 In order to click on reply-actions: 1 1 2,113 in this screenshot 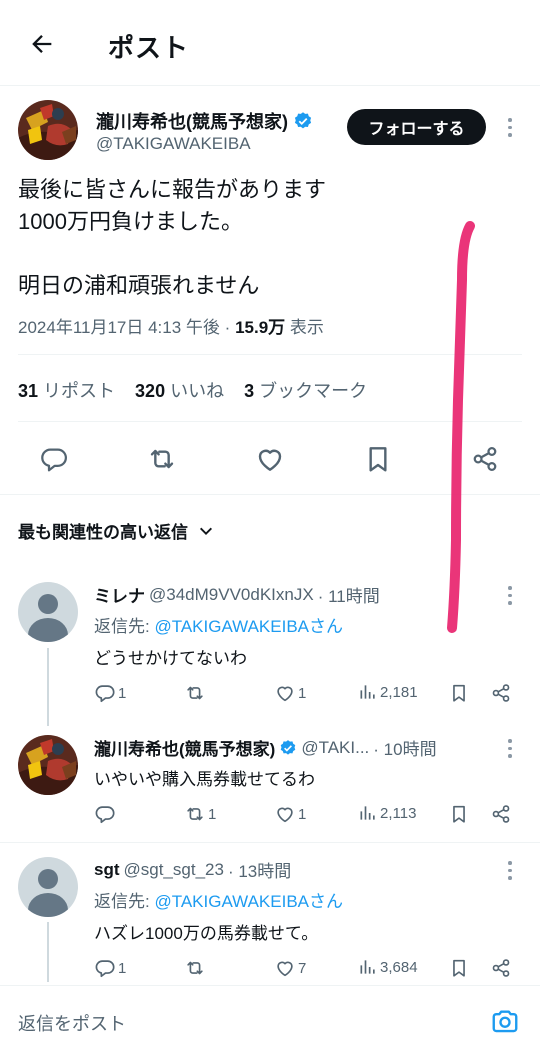, I will do `click(309, 815)`.